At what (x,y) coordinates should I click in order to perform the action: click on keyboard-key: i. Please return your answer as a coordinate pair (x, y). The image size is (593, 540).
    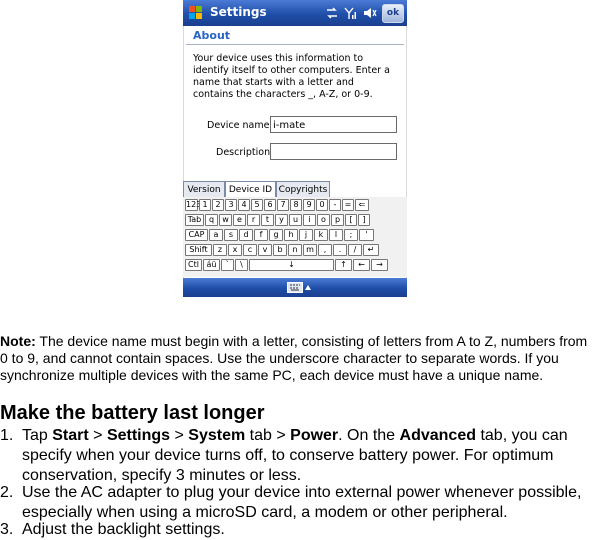
    Looking at the image, I should click on (309, 220).